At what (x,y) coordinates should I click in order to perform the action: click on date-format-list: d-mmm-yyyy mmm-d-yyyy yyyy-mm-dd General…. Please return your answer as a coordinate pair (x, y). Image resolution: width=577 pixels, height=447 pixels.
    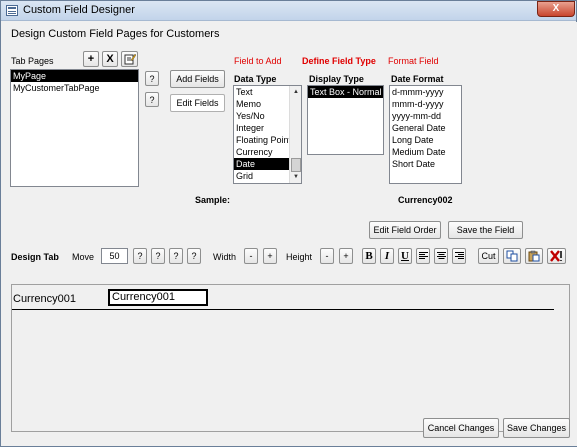
    Looking at the image, I should click on (425, 134).